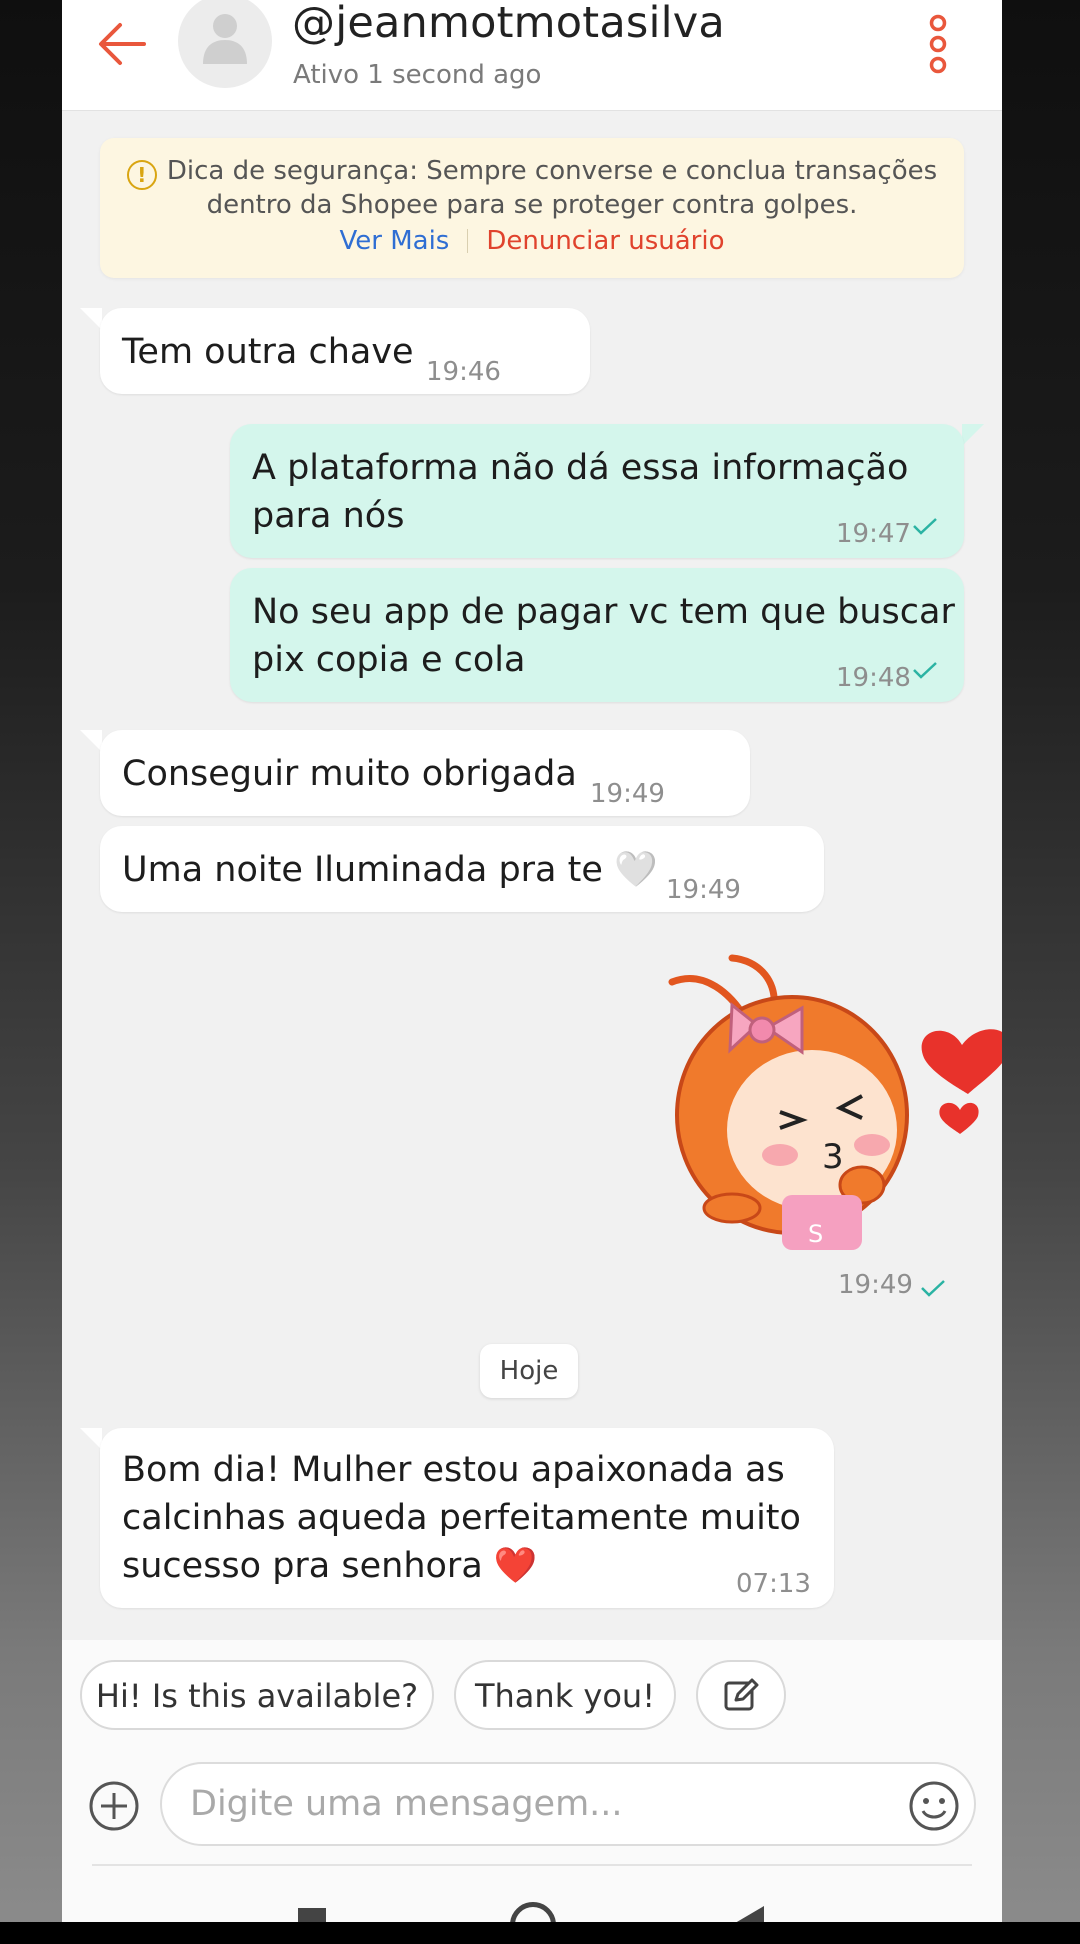  What do you see at coordinates (873, 678) in the screenshot?
I see `message-time: 19:48` at bounding box center [873, 678].